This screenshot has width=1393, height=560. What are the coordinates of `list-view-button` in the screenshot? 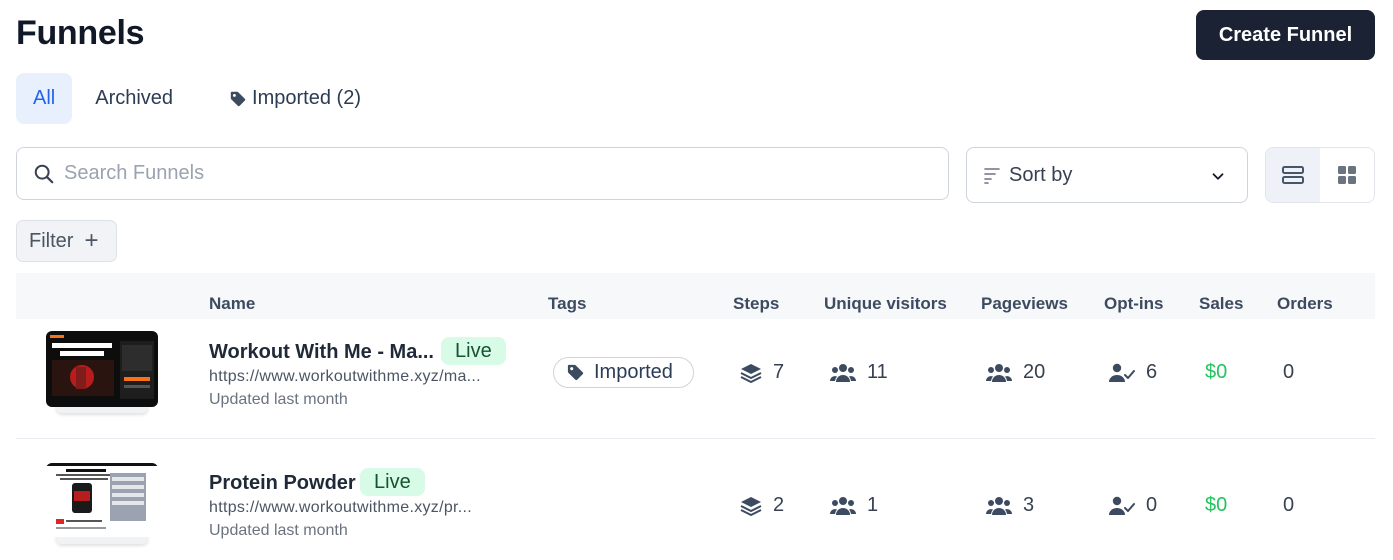 It's located at (1293, 175).